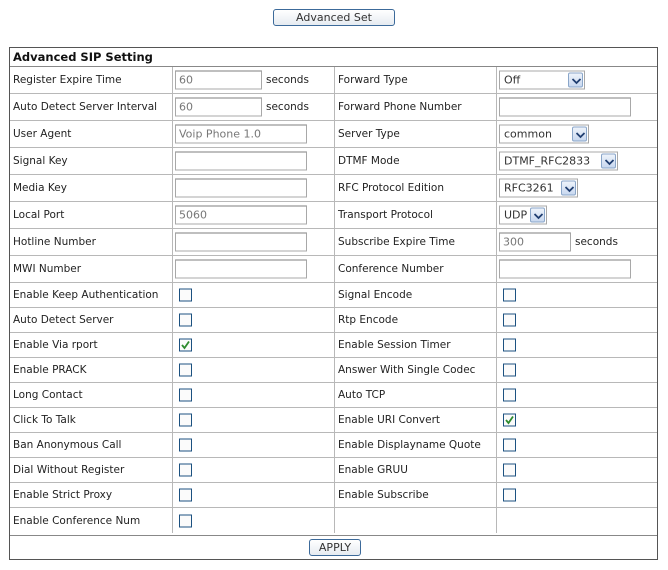 Image resolution: width=668 pixels, height=570 pixels. What do you see at coordinates (91, 470) in the screenshot?
I see `label-cell: Dial Without Register` at bounding box center [91, 470].